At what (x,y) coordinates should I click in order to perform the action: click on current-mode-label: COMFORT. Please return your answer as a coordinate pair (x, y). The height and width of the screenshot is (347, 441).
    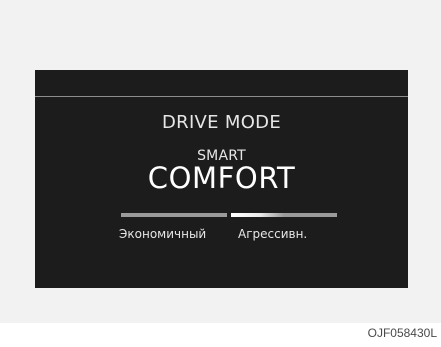
    Looking at the image, I should click on (221, 178).